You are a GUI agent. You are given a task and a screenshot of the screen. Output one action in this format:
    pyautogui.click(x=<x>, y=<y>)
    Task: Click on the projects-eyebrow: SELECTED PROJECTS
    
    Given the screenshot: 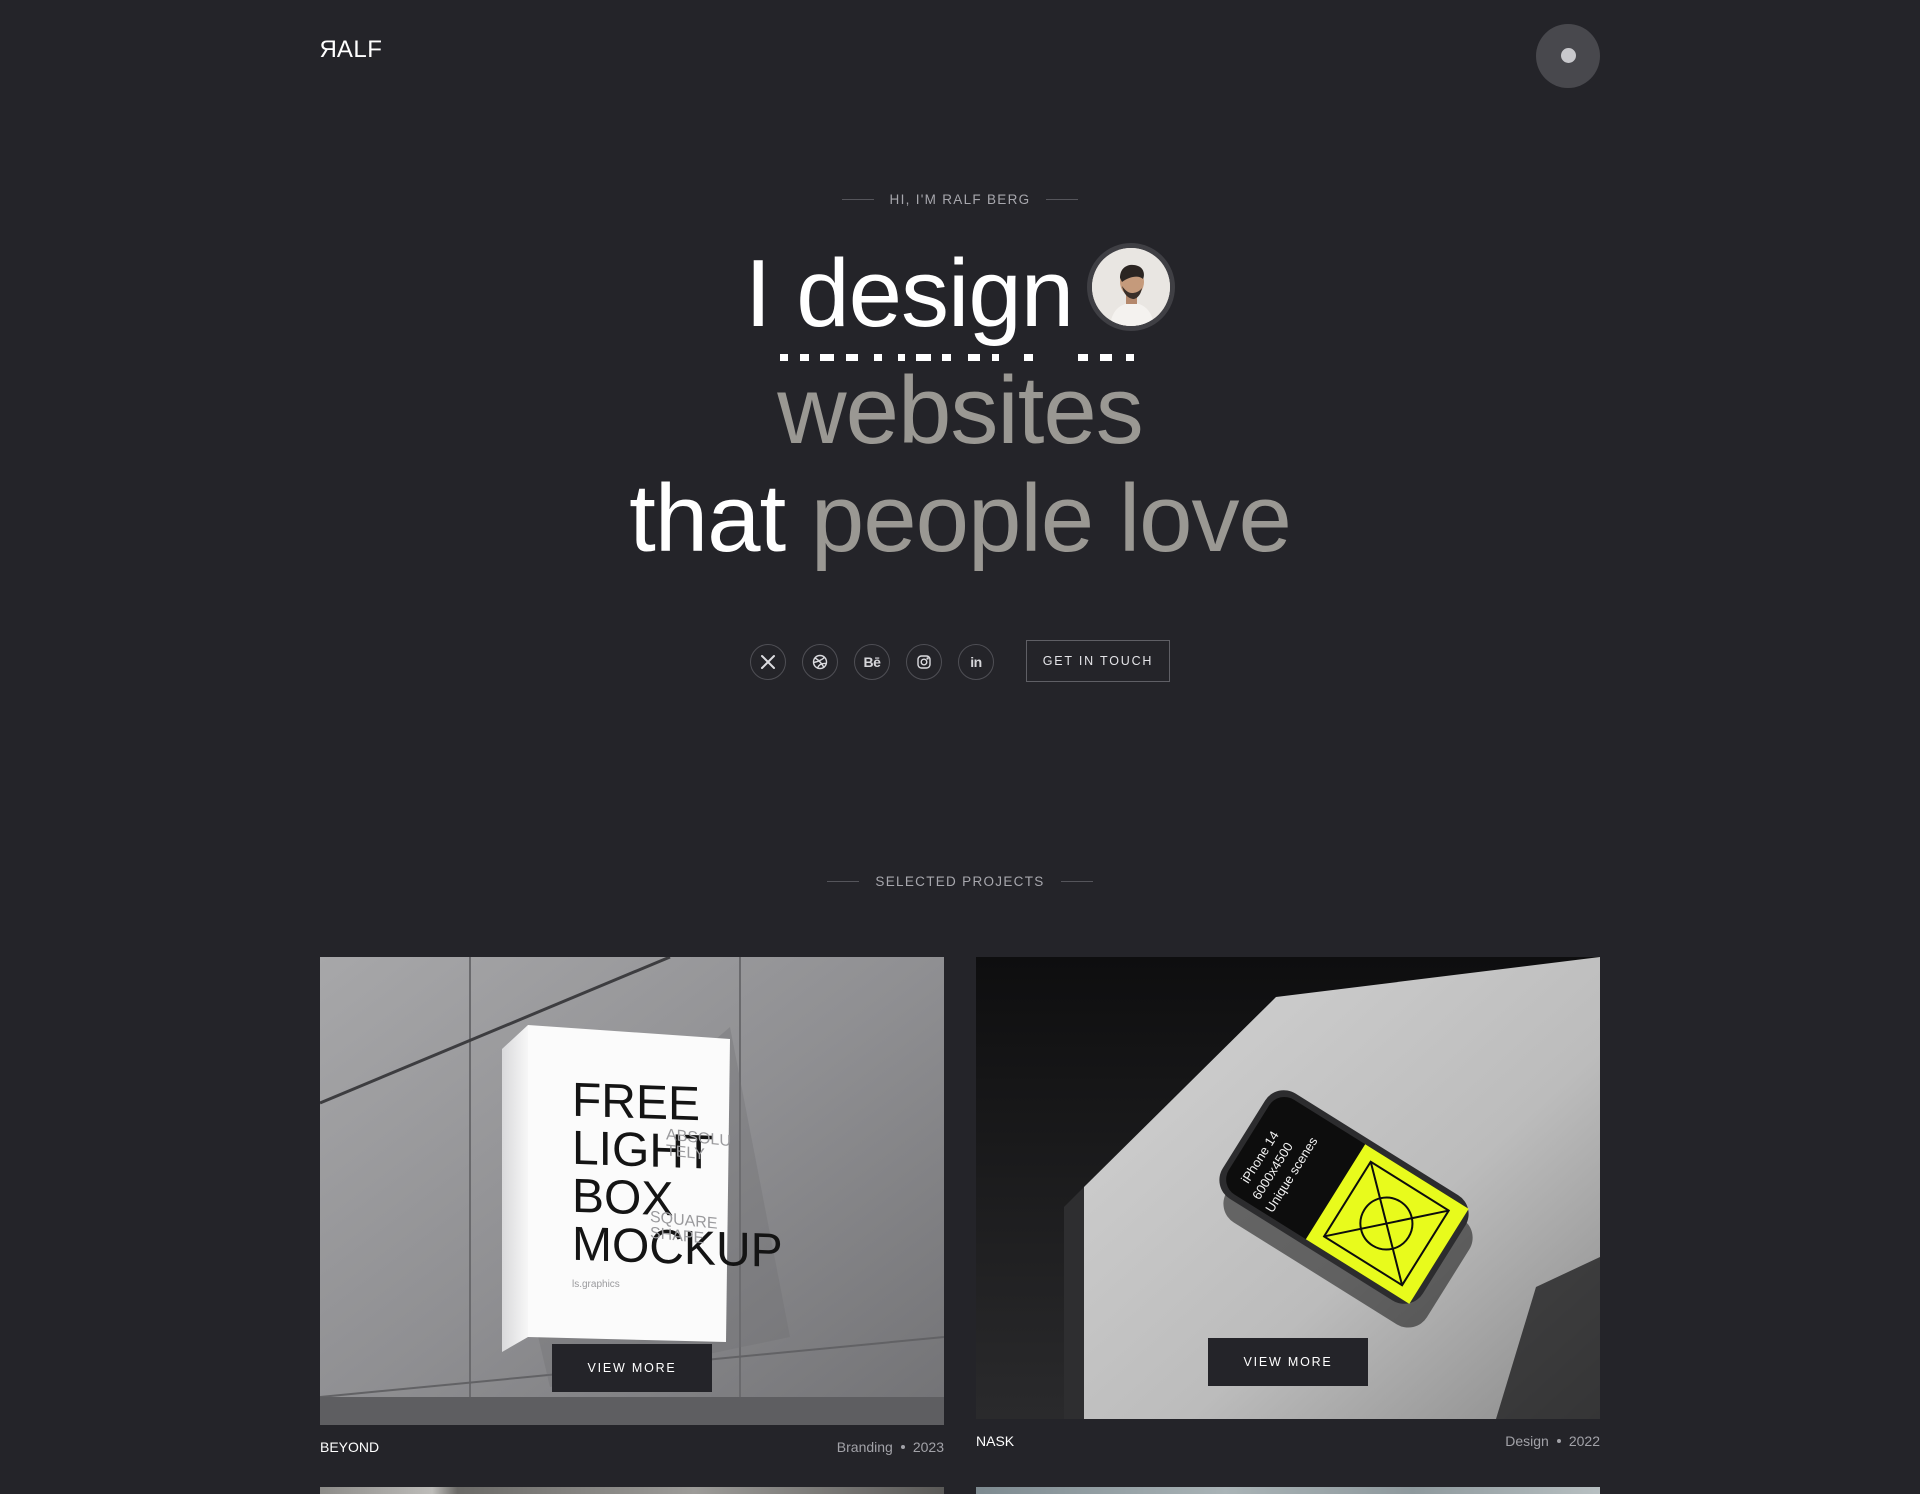 What is the action you would take?
    pyautogui.click(x=960, y=881)
    